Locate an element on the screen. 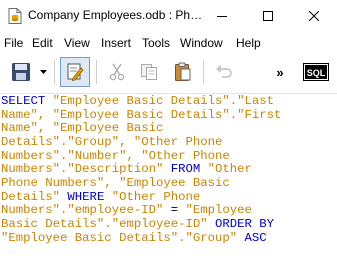 The image size is (337, 265). copy-icon is located at coordinates (149, 72).